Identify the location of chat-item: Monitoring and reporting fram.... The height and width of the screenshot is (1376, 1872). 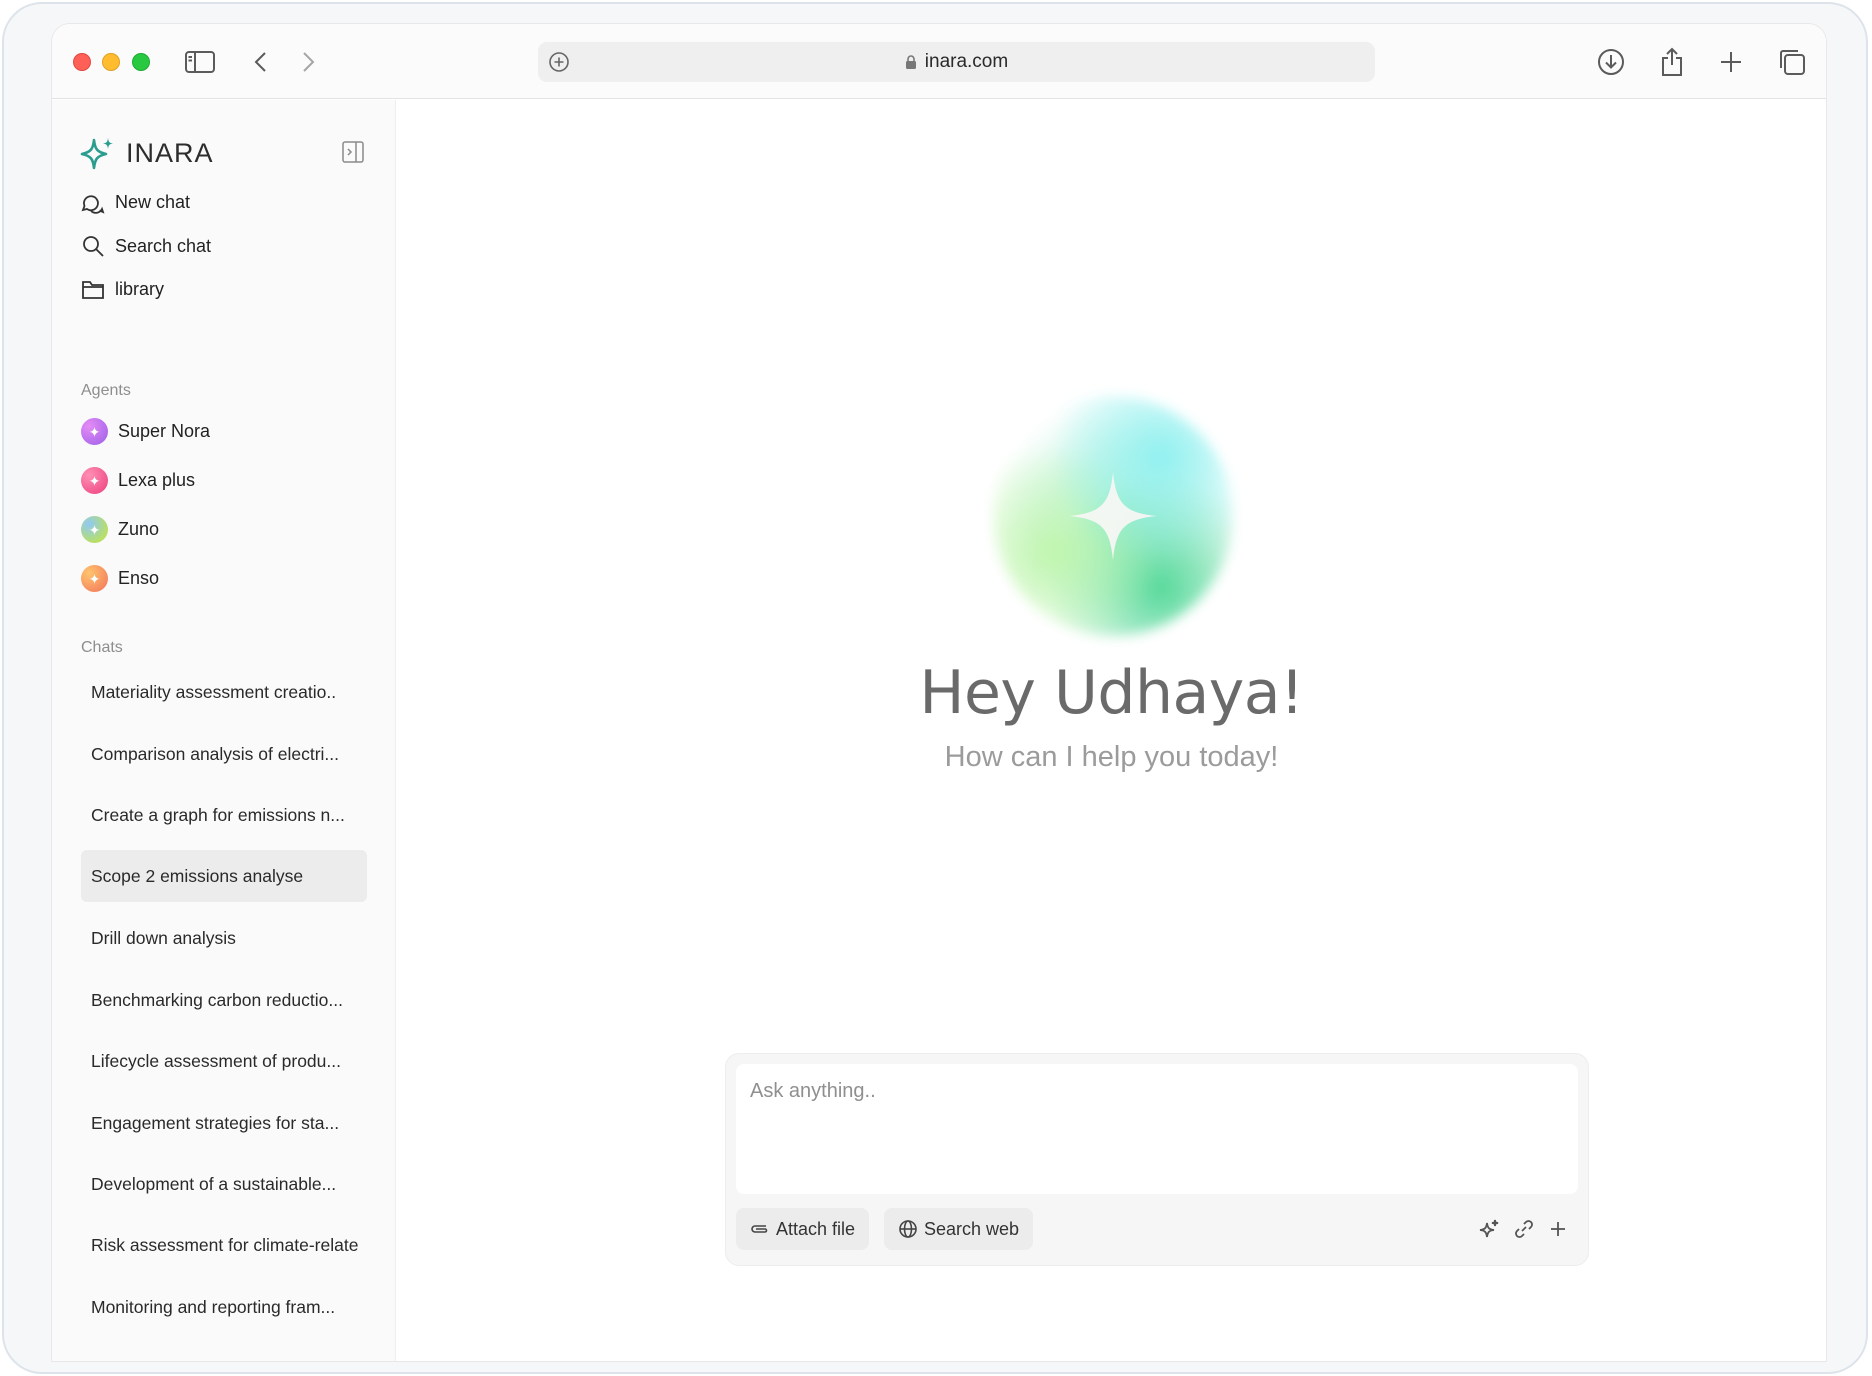
(224, 1307).